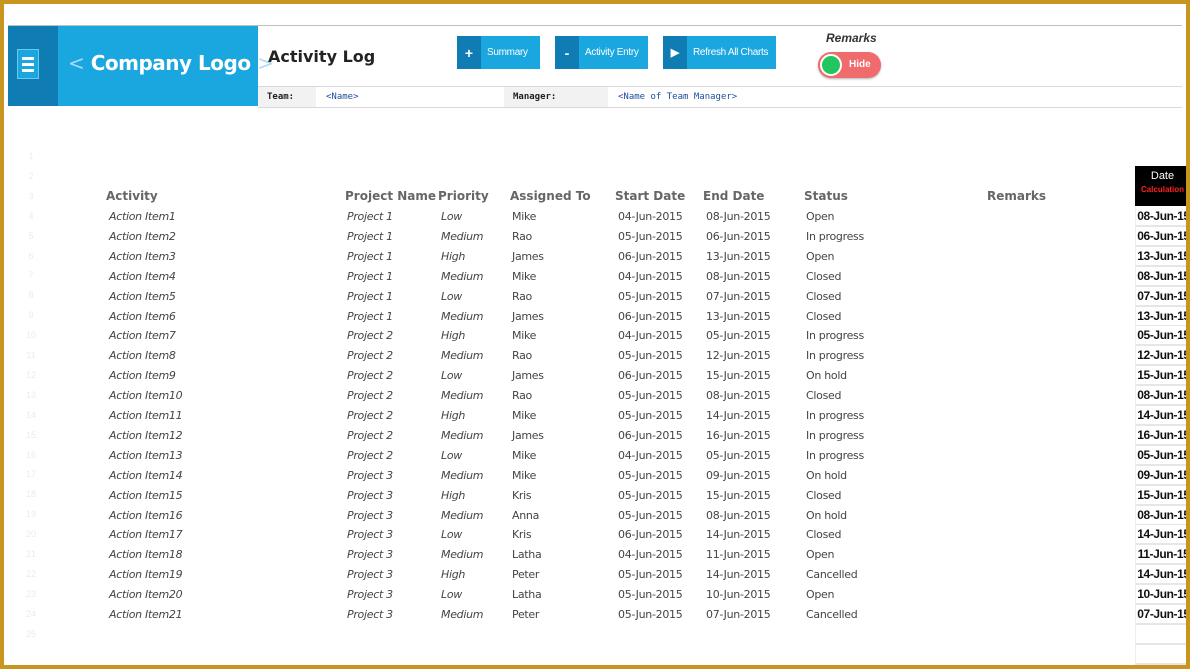  I want to click on cell-activity: Action Item5, so click(142, 296).